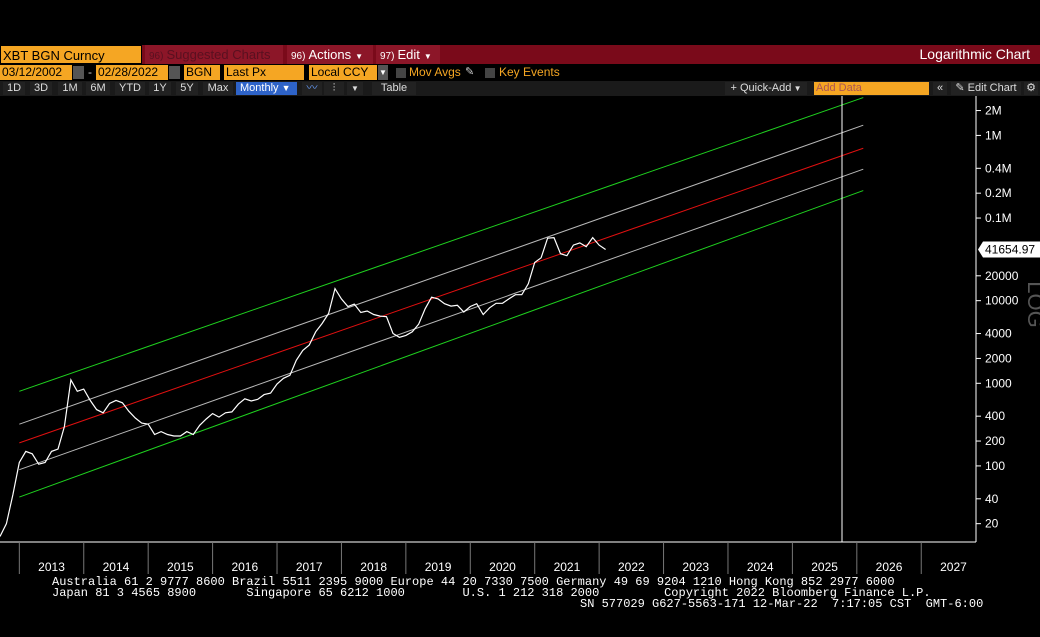 The image size is (1040, 637). What do you see at coordinates (502, 567) in the screenshot?
I see `x-tick-label: 2020` at bounding box center [502, 567].